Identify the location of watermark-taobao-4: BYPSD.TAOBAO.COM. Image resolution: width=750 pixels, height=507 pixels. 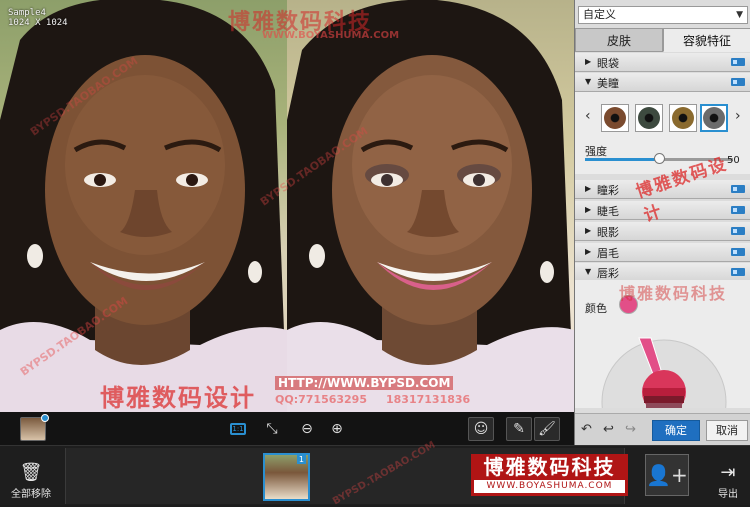
(384, 473).